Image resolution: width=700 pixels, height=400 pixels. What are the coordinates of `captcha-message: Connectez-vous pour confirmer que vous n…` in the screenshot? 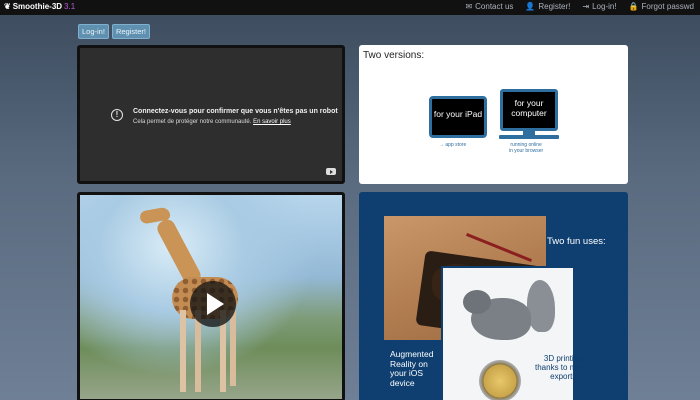 It's located at (235, 111).